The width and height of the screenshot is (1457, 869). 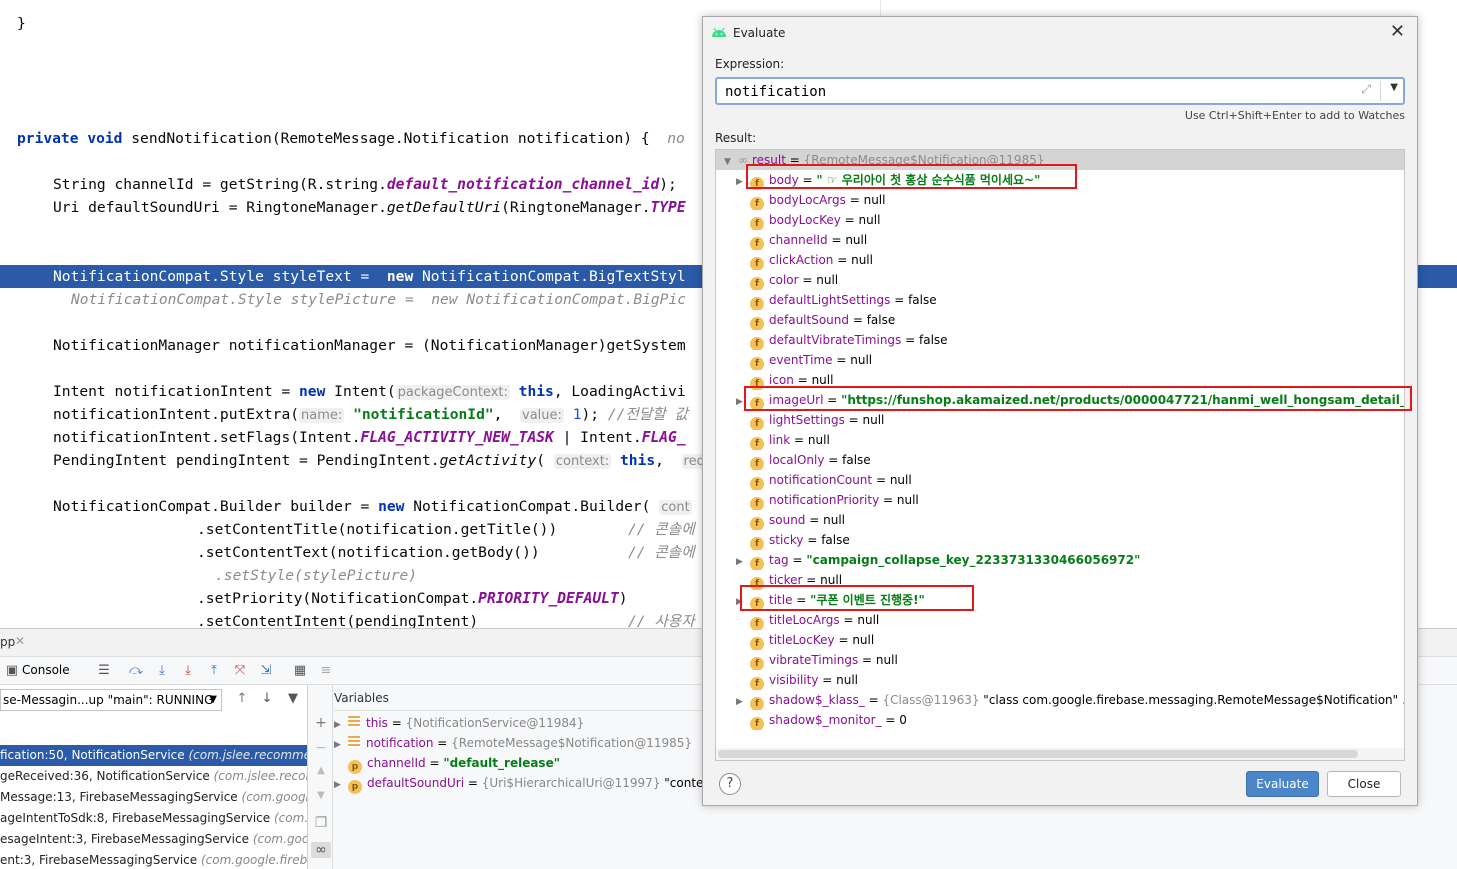 What do you see at coordinates (1060, 500) in the screenshot?
I see `result-field-row: f notificationPriority = null` at bounding box center [1060, 500].